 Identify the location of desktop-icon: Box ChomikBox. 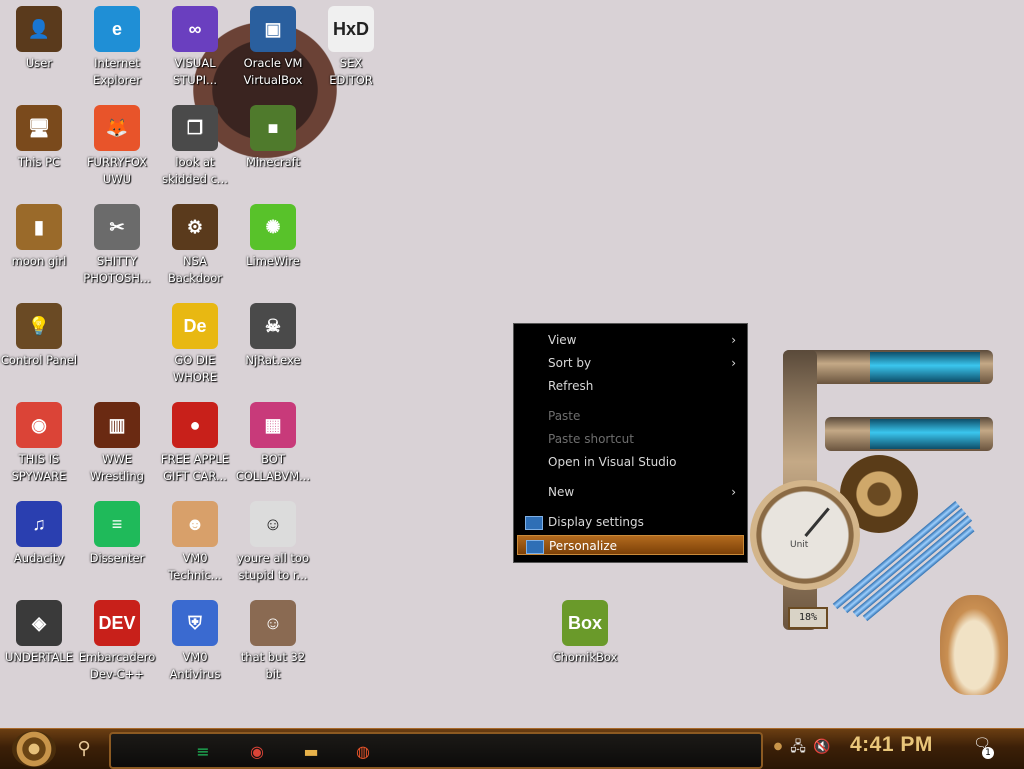
(585, 631).